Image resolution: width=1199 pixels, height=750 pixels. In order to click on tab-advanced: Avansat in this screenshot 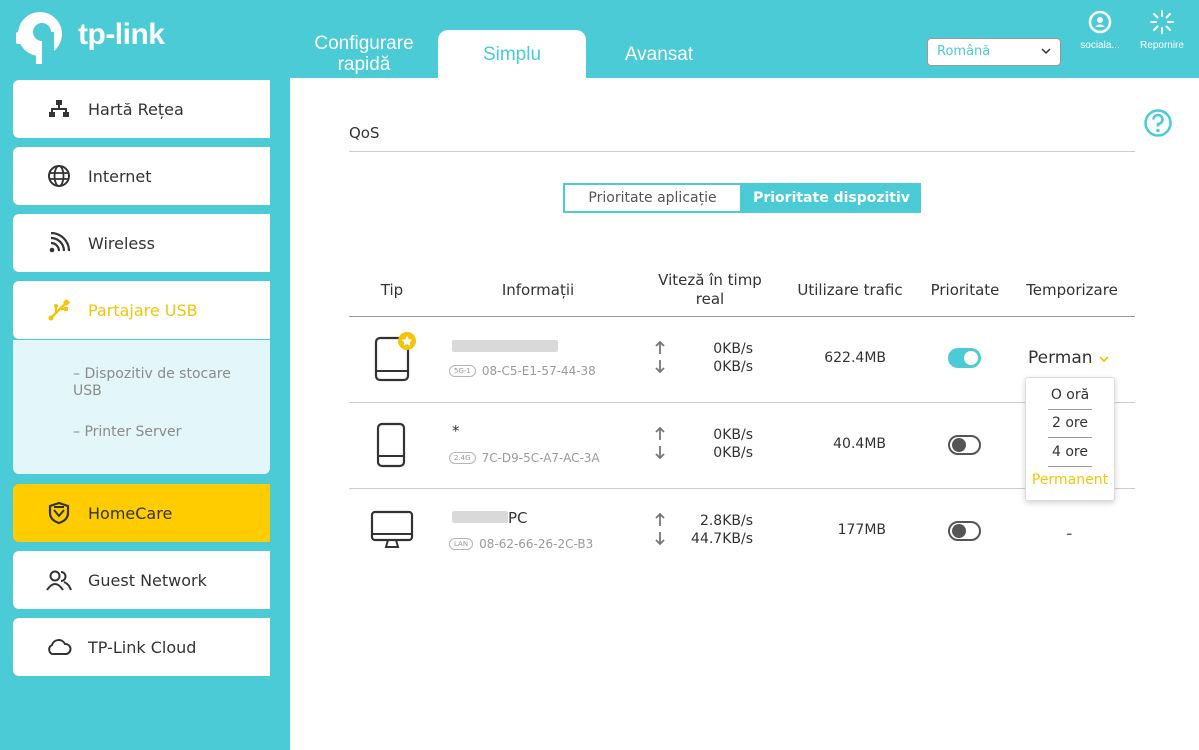, I will do `click(659, 54)`.